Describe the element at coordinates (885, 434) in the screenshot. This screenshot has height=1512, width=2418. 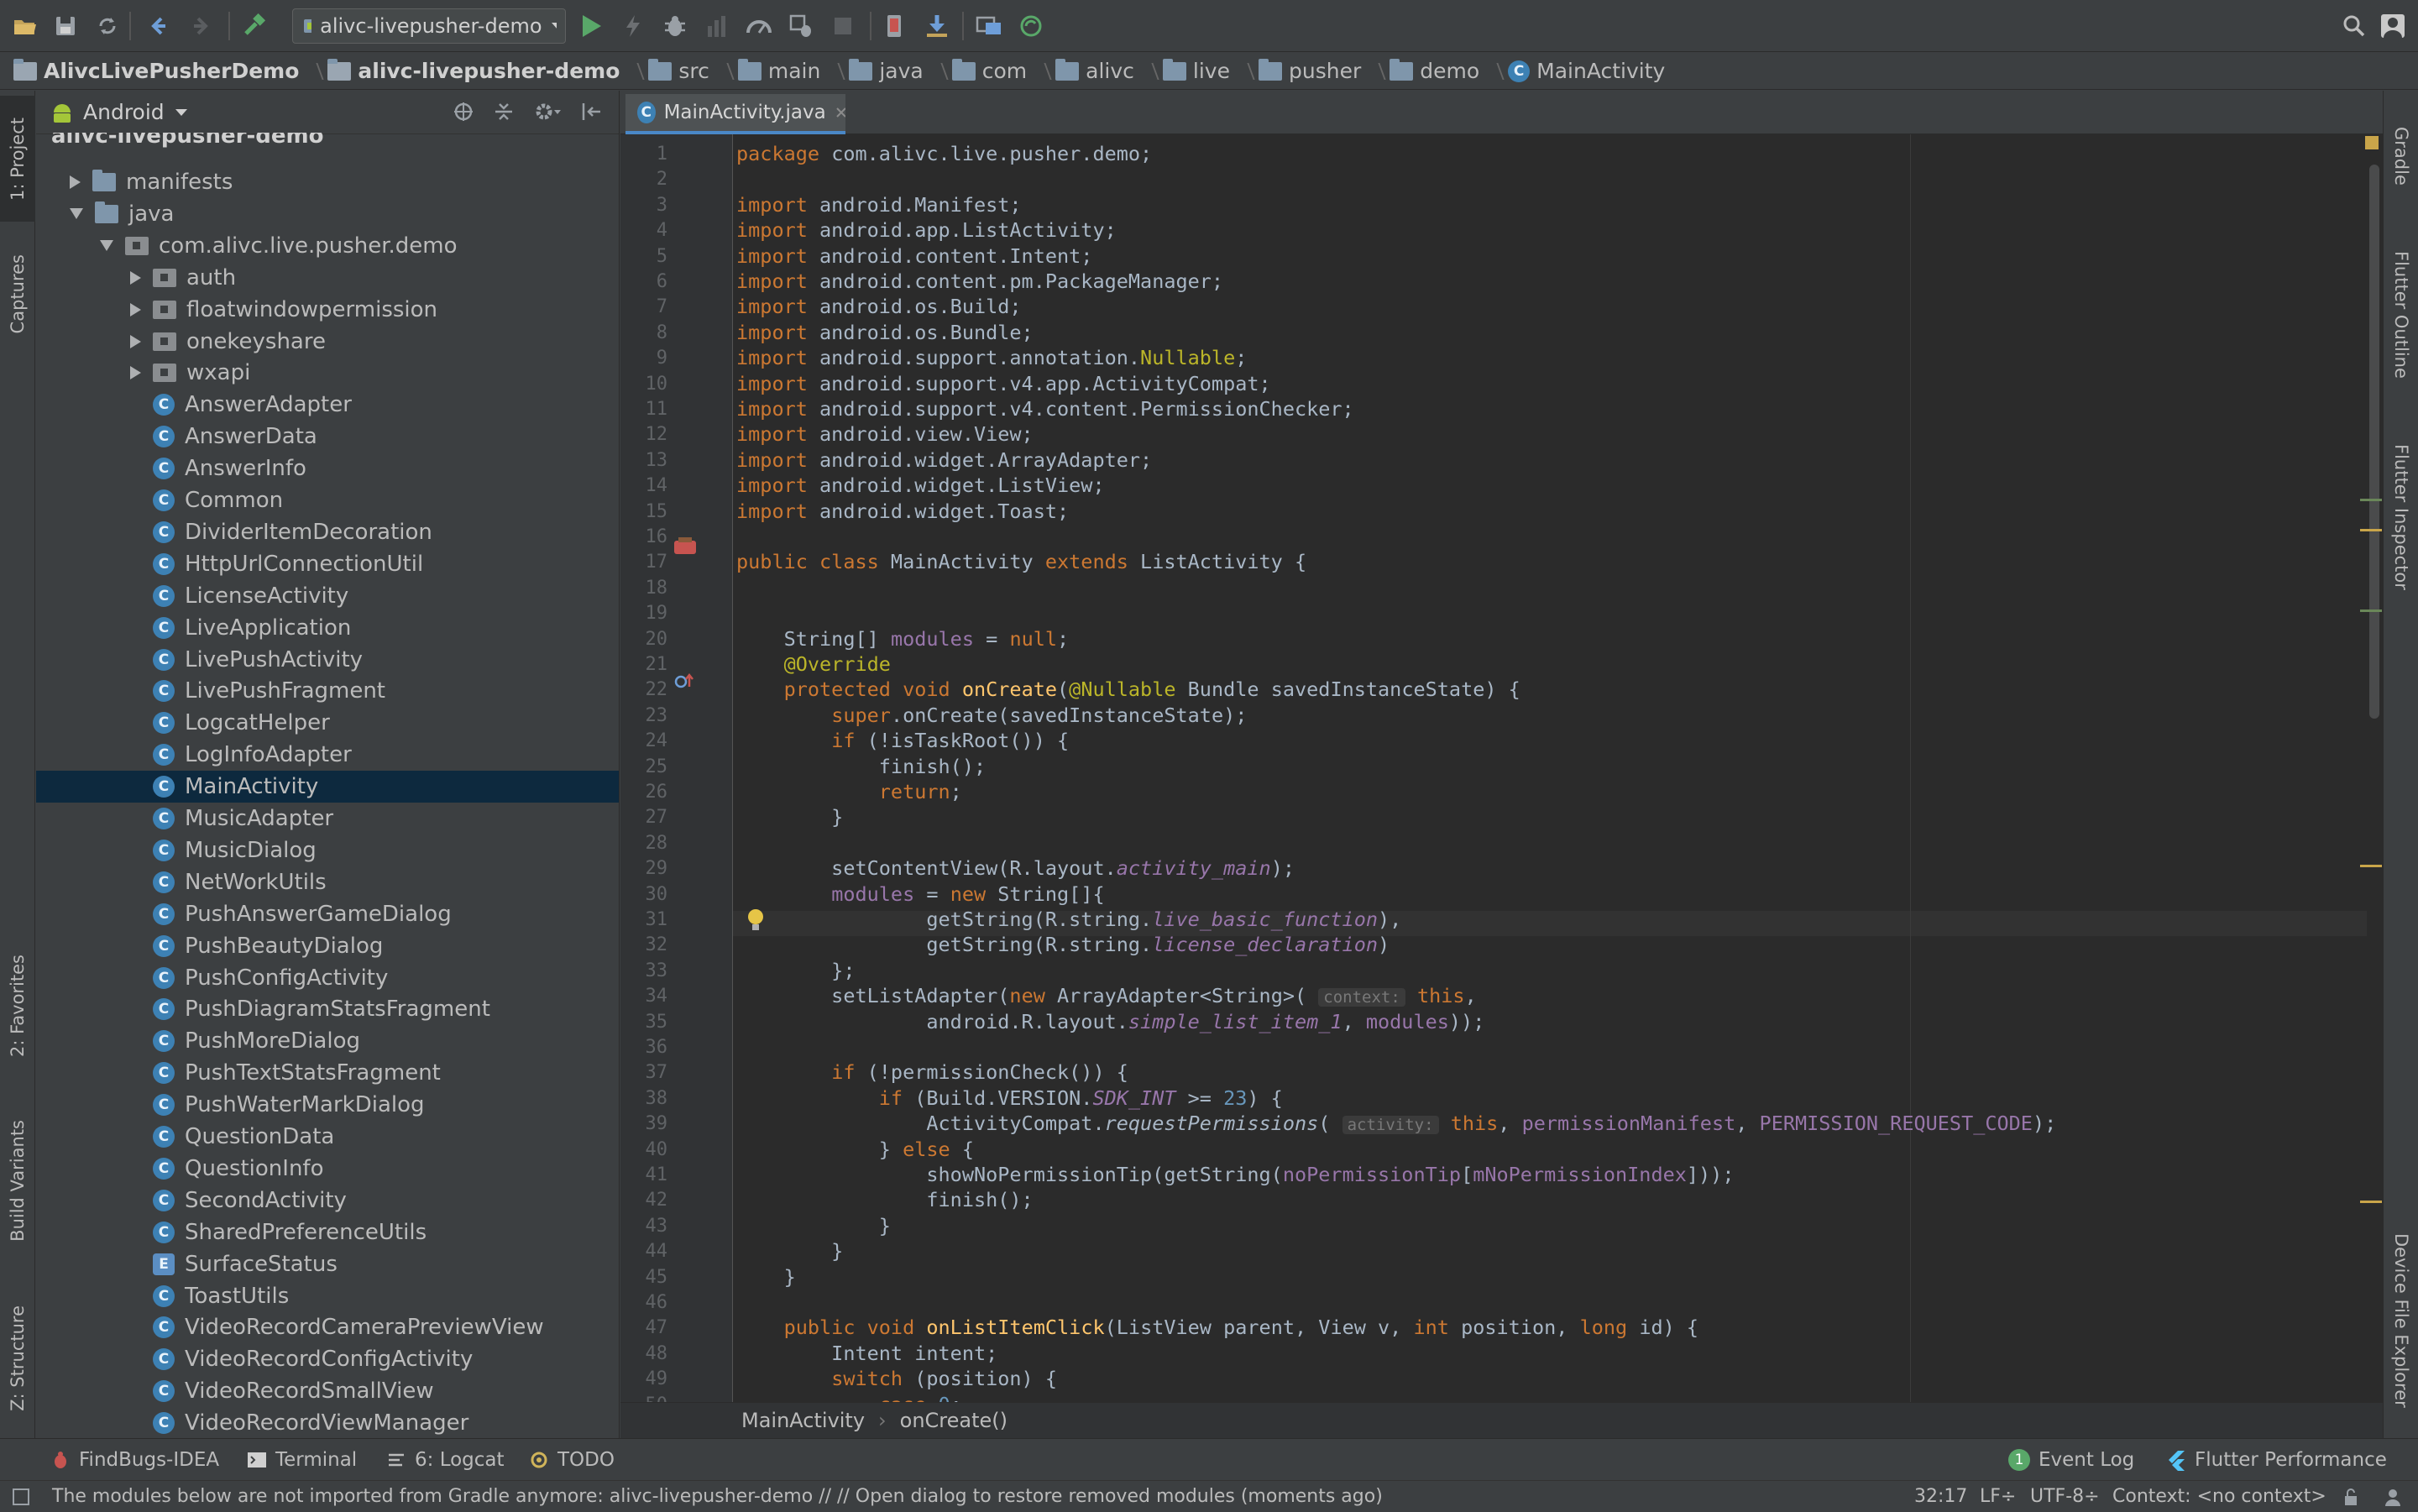
I see `code-line: import android.view.View;` at that location.